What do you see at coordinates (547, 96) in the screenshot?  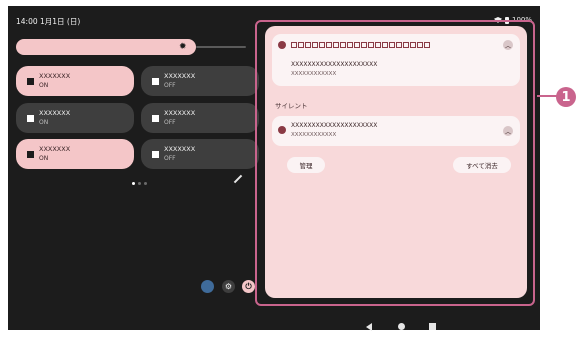 I see `callout-leader-line` at bounding box center [547, 96].